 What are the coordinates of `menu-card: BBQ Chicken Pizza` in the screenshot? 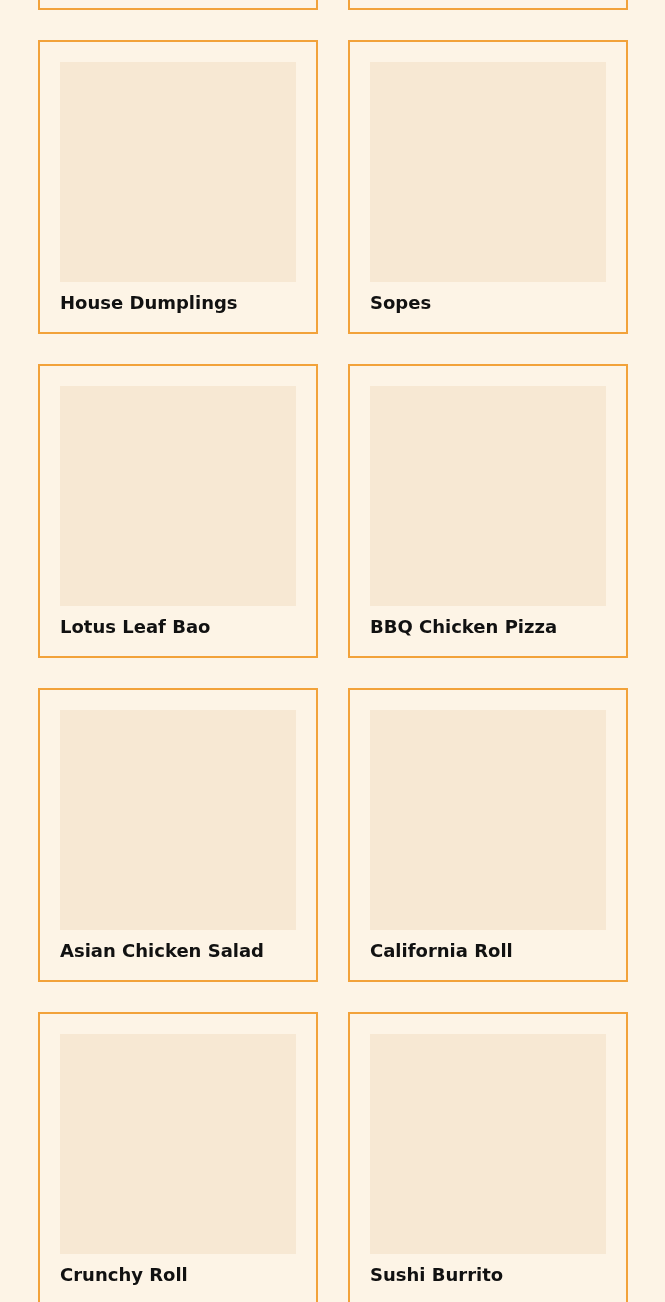 It's located at (488, 511).